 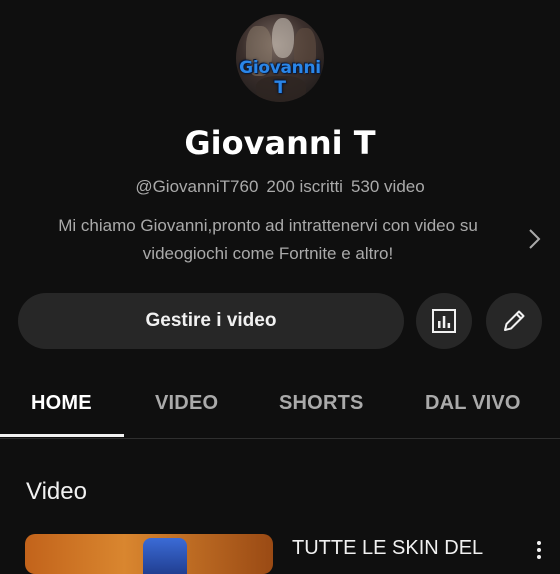 I want to click on tab-home: HOME, so click(x=61, y=403).